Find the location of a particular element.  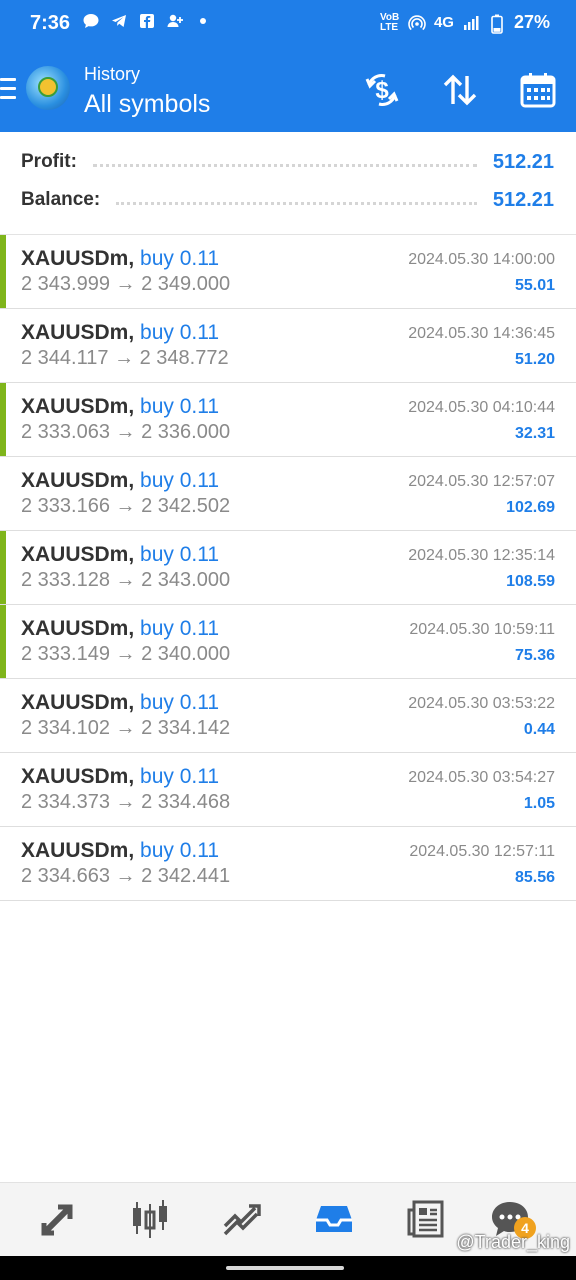

balance-value: 512.21 is located at coordinates (523, 199).